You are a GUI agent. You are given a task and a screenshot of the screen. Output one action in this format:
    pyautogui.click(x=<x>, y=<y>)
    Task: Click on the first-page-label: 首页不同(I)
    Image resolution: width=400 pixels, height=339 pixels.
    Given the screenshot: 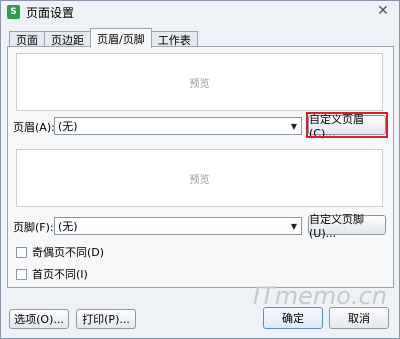 What is the action you would take?
    pyautogui.click(x=60, y=274)
    